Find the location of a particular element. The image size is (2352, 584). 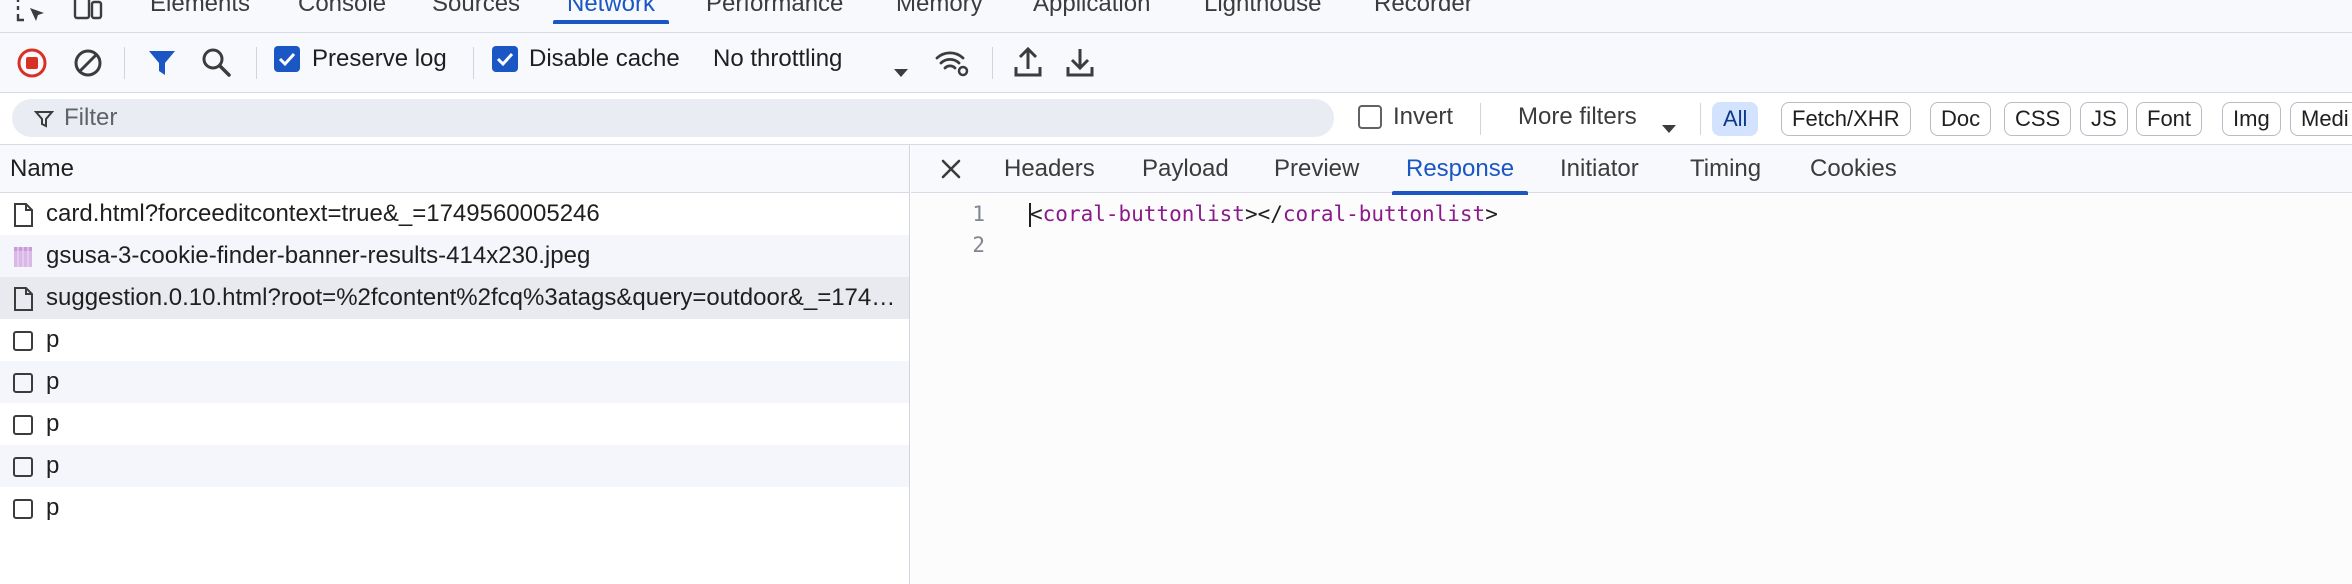

filter-chip-img: Img is located at coordinates (2251, 119).